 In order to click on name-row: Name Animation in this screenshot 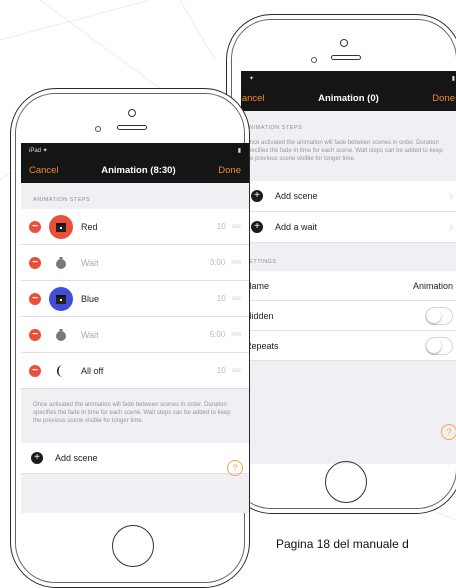, I will do `click(348, 286)`.